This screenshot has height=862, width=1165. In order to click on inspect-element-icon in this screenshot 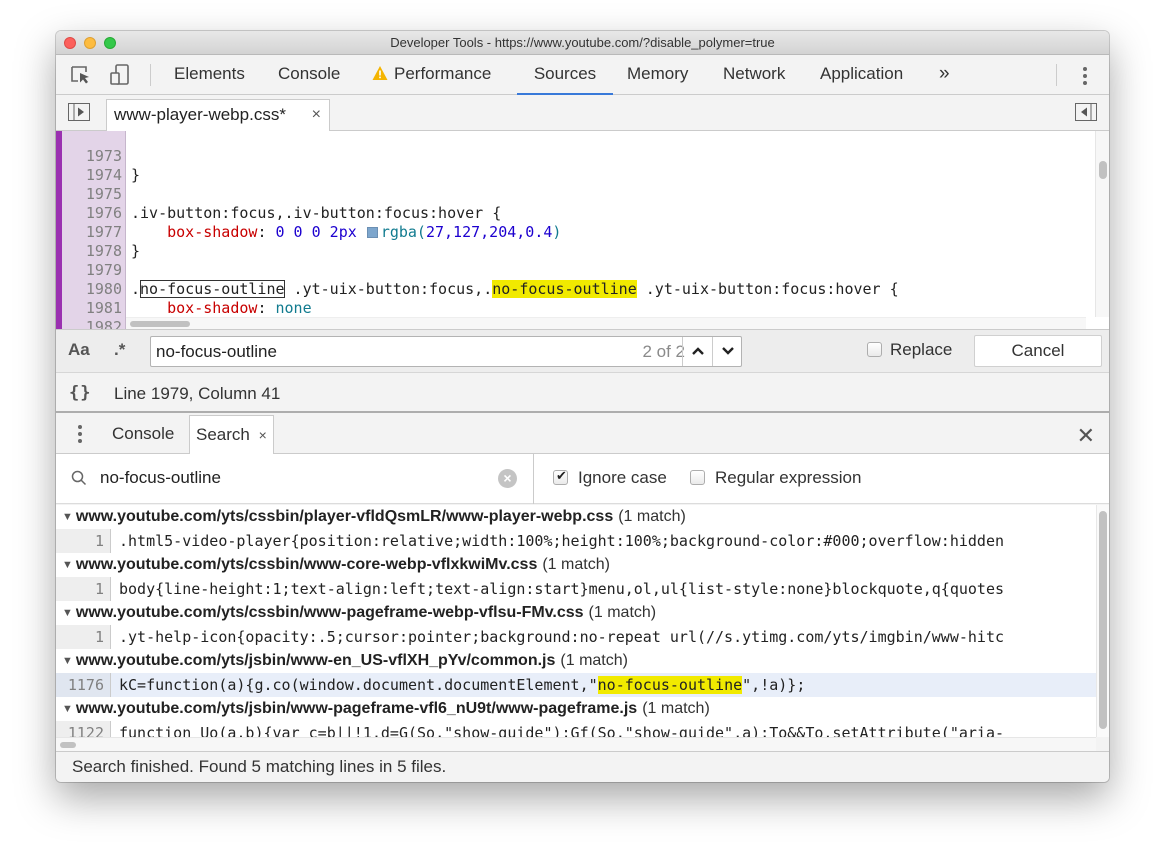, I will do `click(81, 75)`.